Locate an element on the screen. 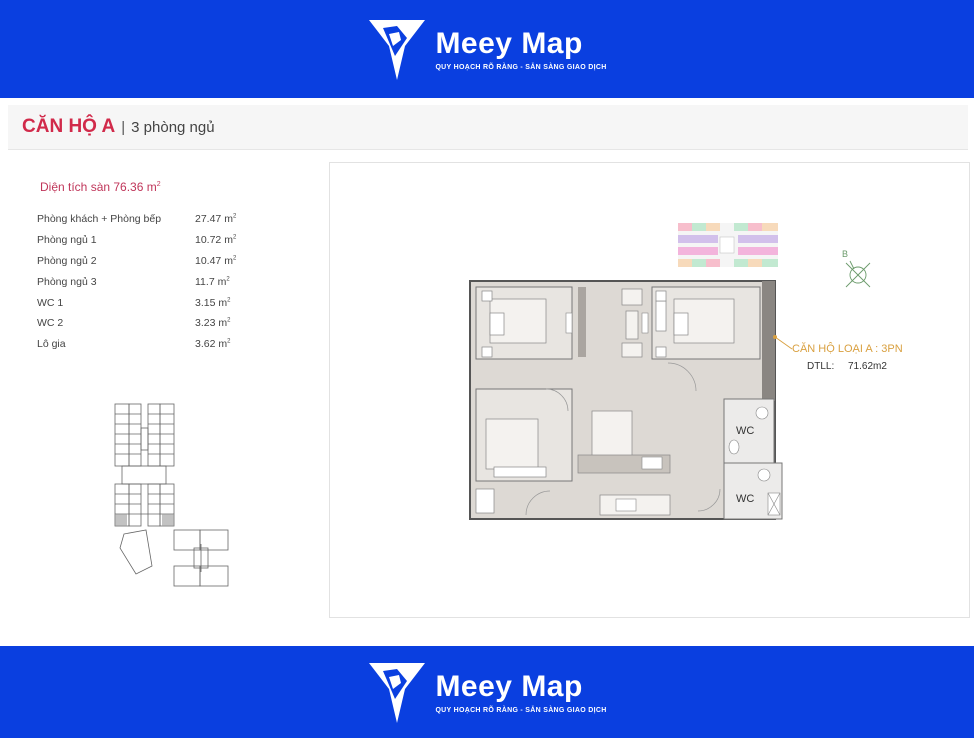 This screenshot has width=974, height=738. apartment-title-bar: CĂN HỘ A | 3 phòng ngủ is located at coordinates (488, 127).